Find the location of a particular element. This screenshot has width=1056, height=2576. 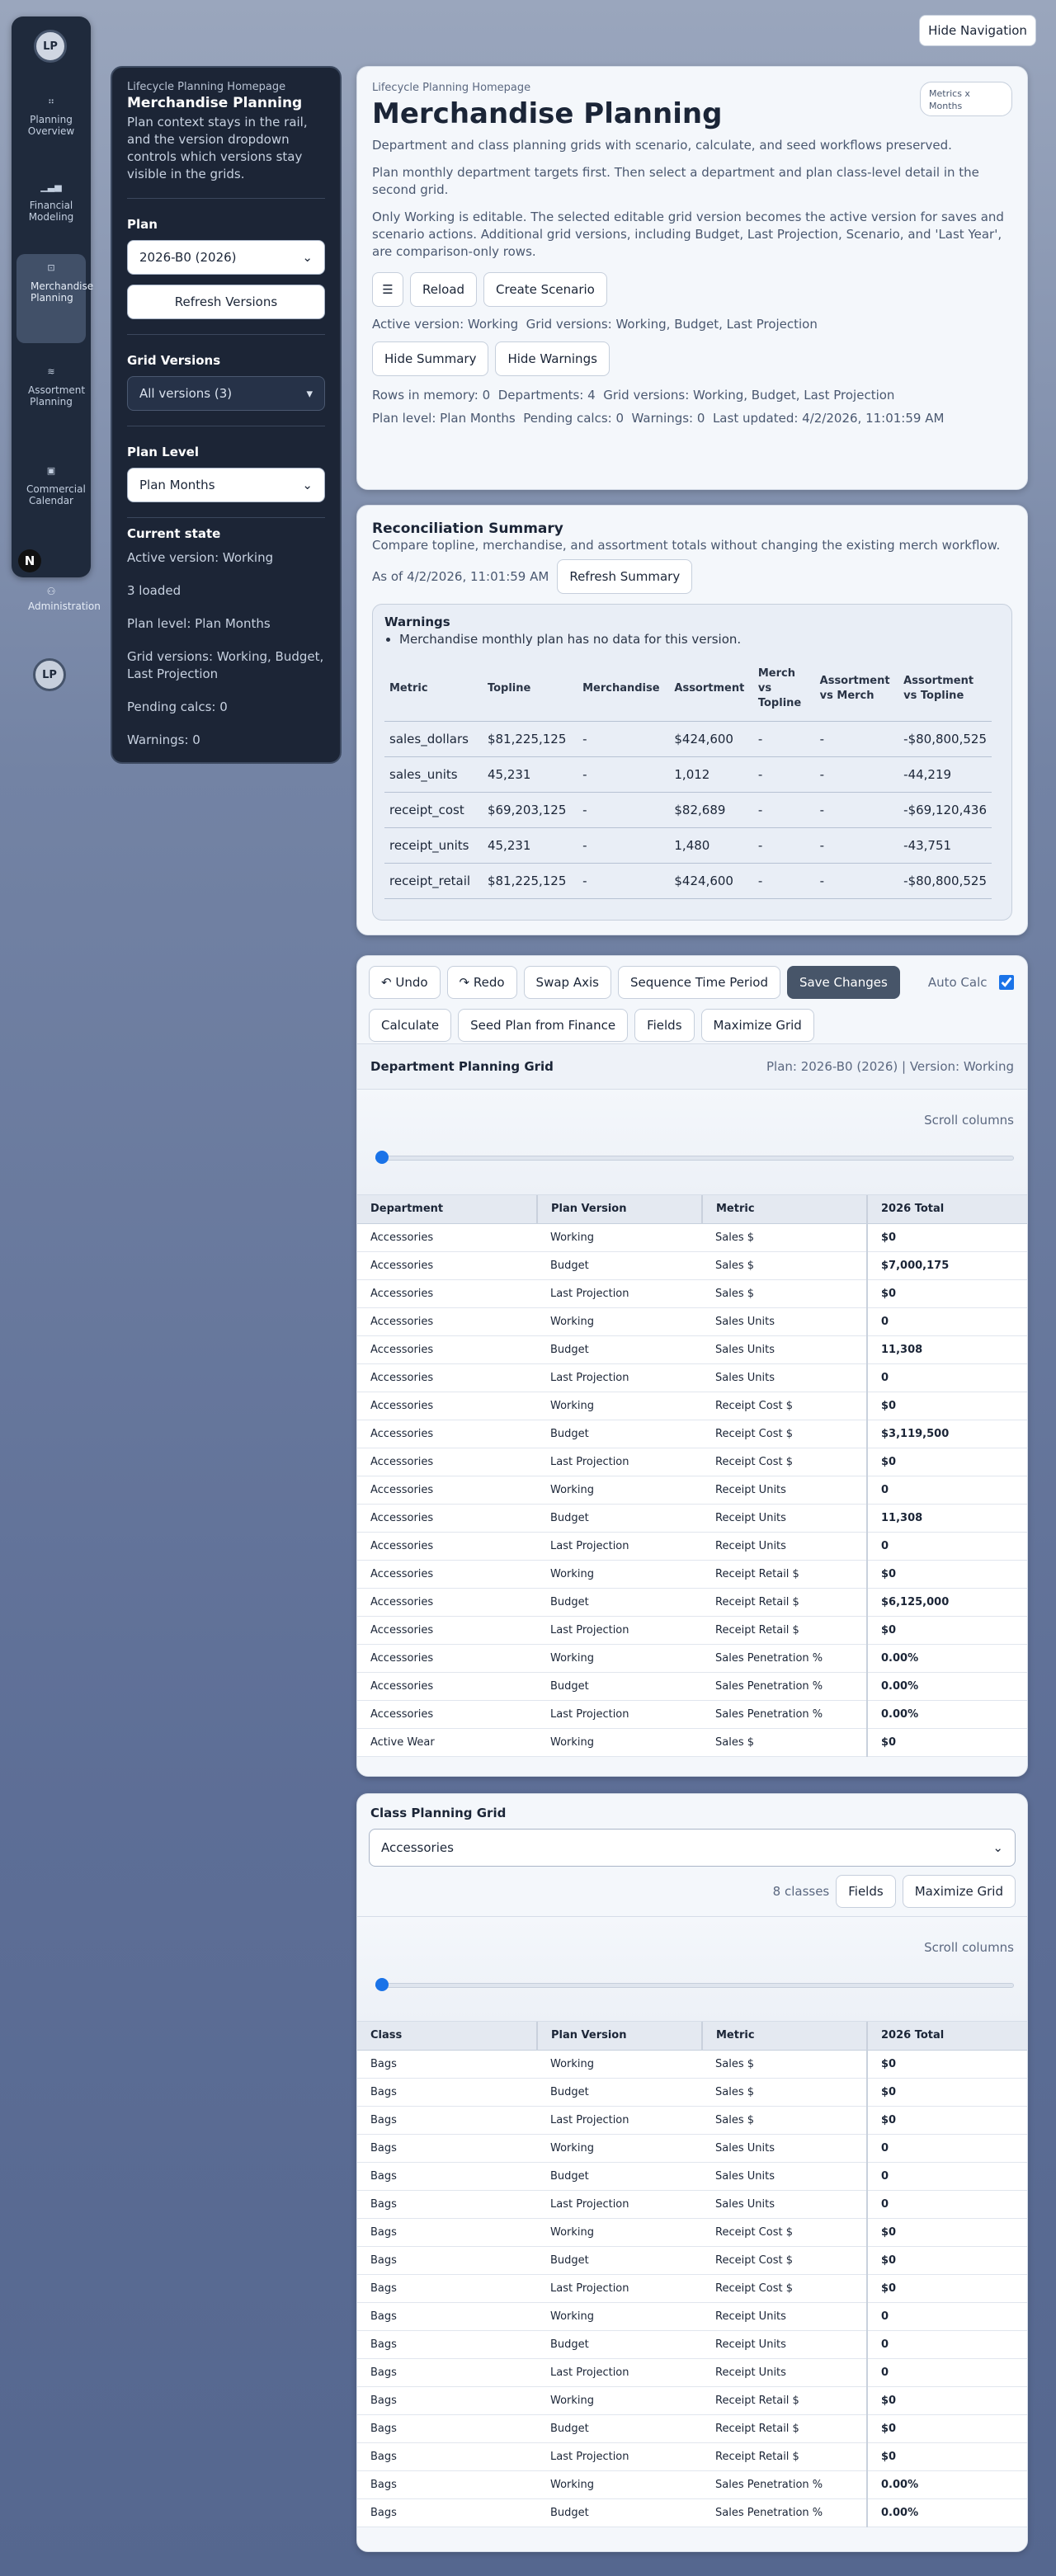

table-row: Bags Working Receipt Units 0 is located at coordinates (692, 2316).